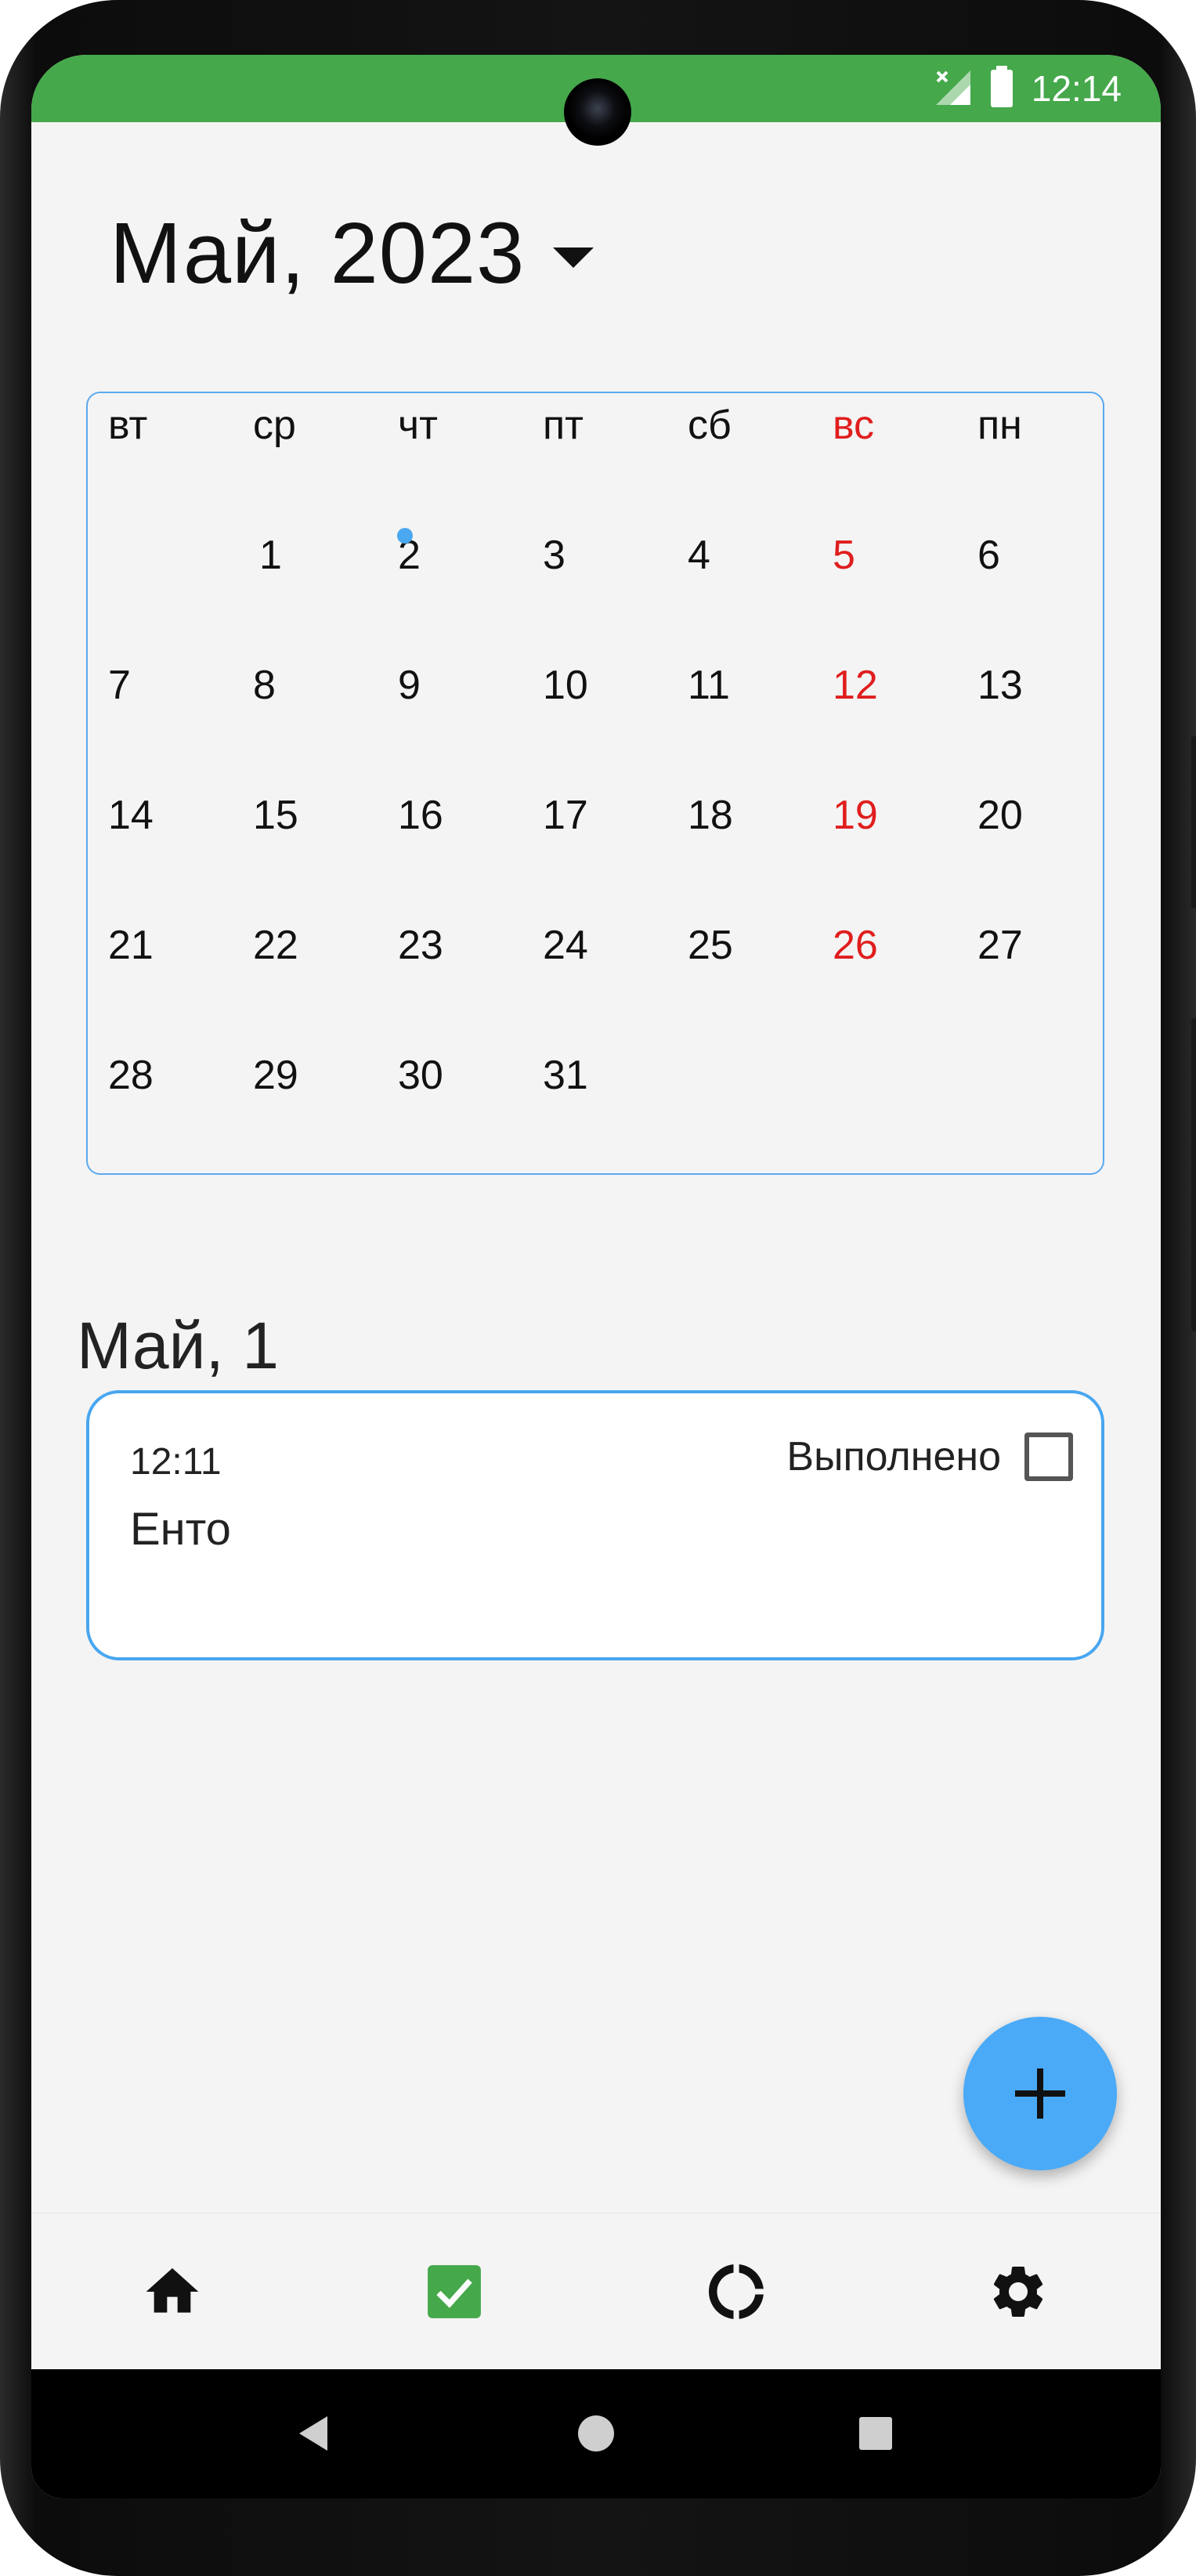 The height and width of the screenshot is (2576, 1196). I want to click on selected-date-heading: Май, 1, so click(178, 1345).